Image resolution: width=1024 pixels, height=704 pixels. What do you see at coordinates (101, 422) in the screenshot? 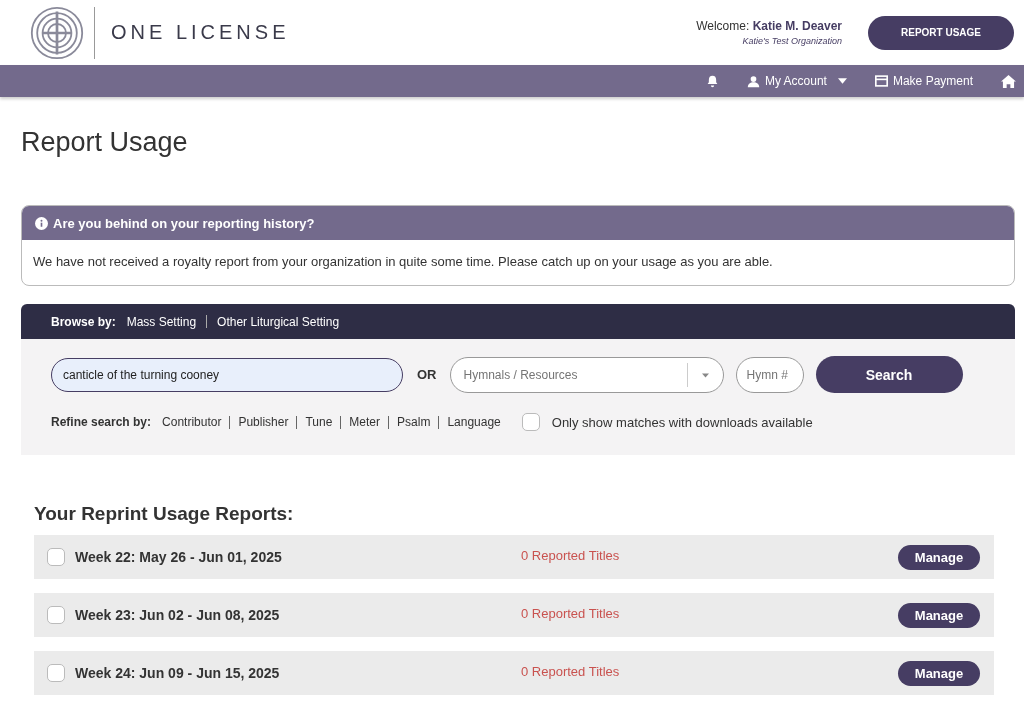
I see `refine-label: Refine search by:` at bounding box center [101, 422].